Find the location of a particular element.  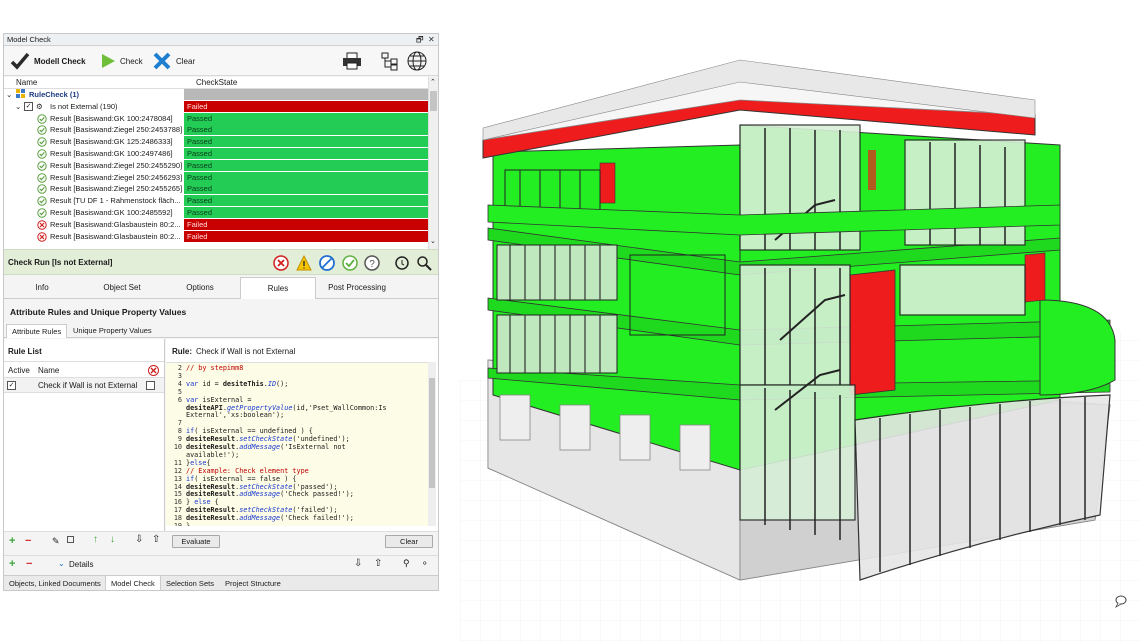

checkmark-icon is located at coordinates (20, 61).